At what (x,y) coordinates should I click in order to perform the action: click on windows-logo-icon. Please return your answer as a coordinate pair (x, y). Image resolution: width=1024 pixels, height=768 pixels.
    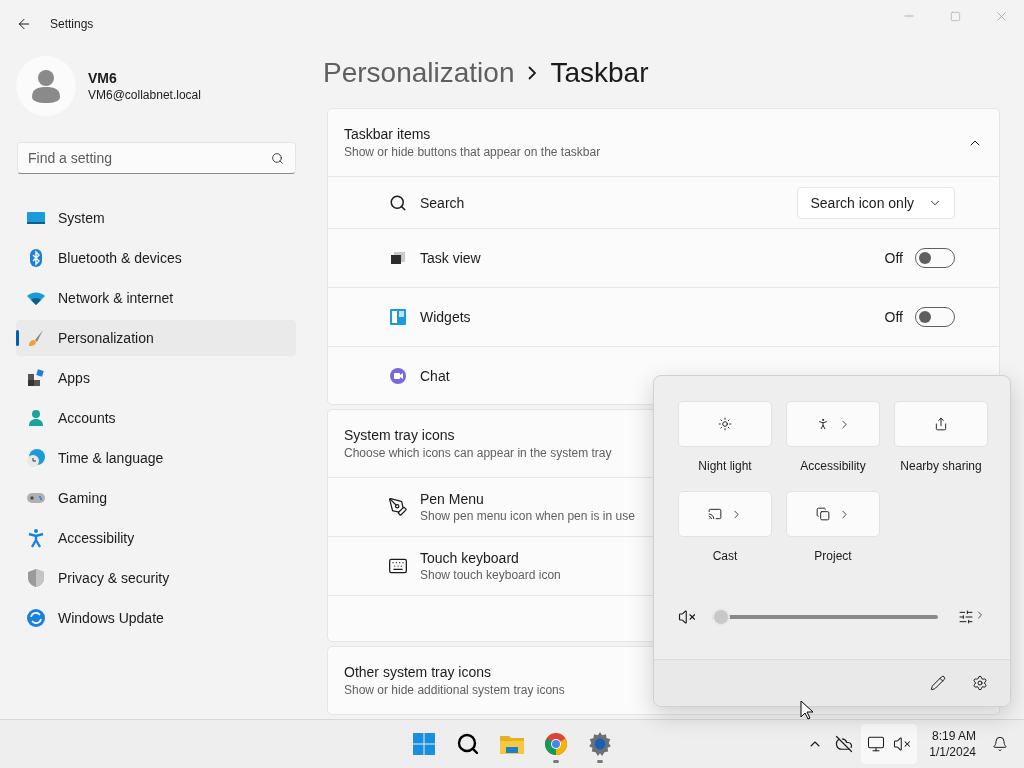
    Looking at the image, I should click on (424, 744).